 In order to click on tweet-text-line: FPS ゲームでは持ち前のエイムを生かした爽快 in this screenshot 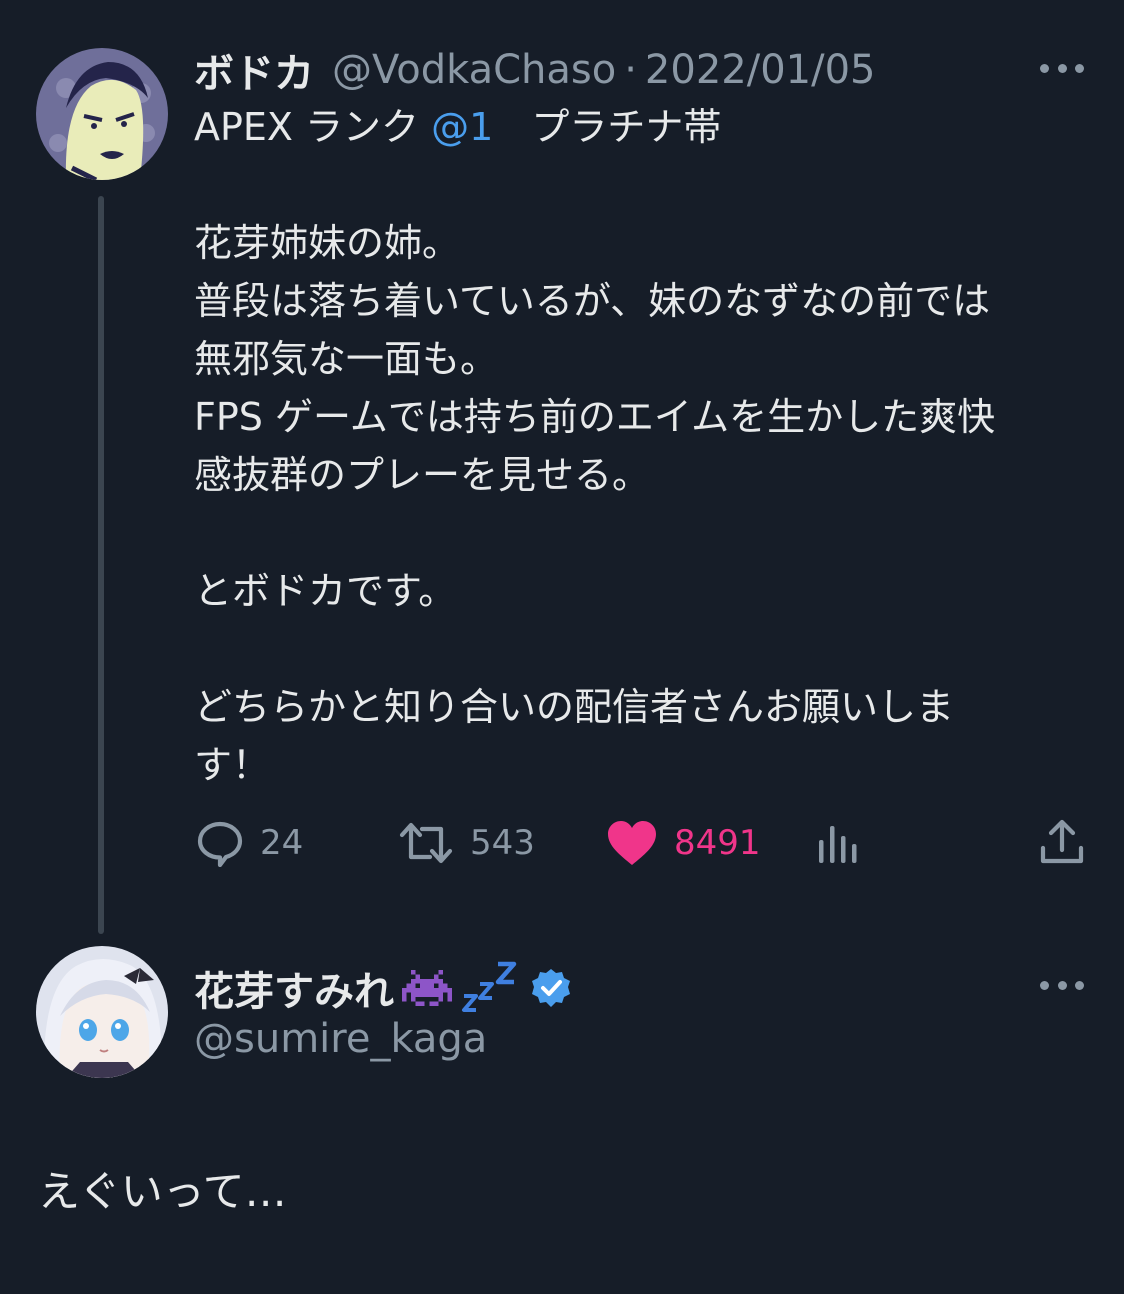, I will do `click(595, 417)`.